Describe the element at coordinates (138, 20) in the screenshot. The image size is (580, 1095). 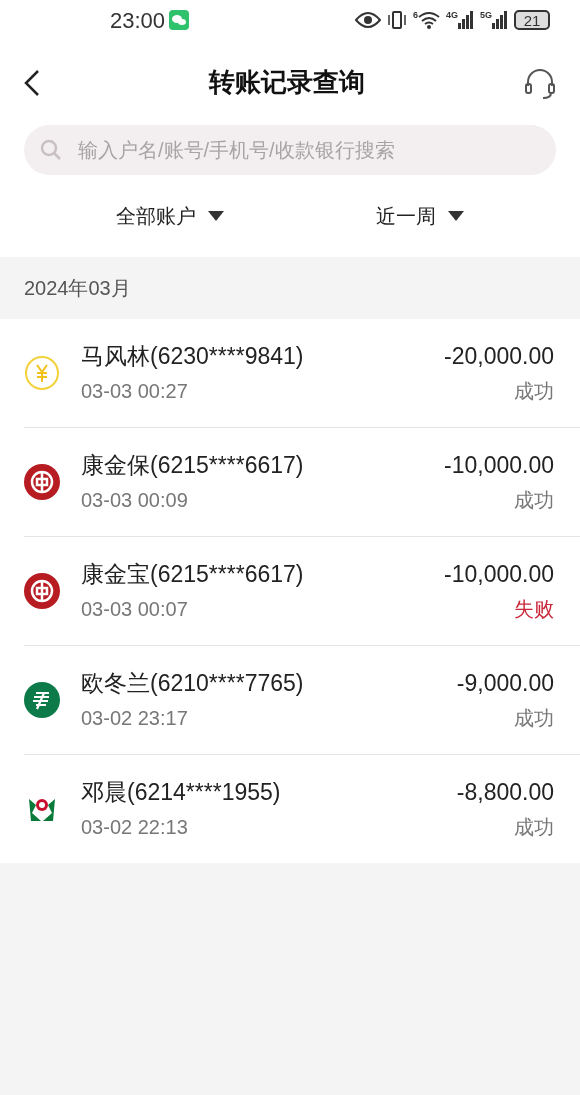
I see `status-time: 23:00` at that location.